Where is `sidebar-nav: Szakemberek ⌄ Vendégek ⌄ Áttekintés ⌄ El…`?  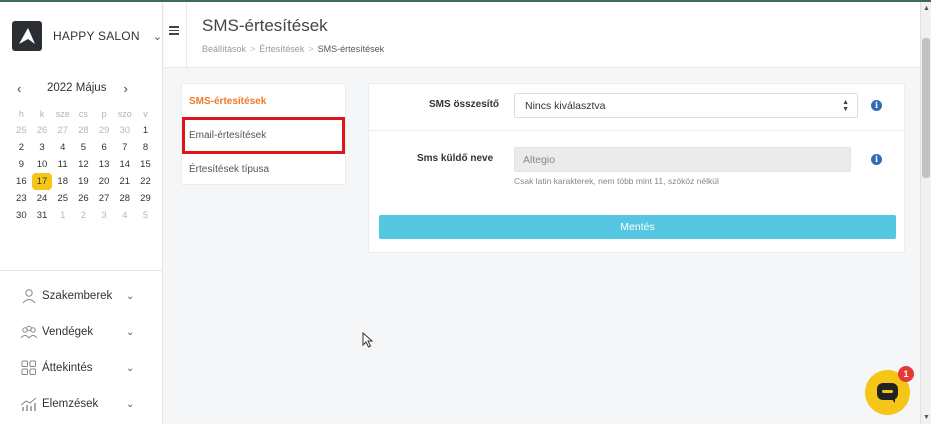 sidebar-nav: Szakemberek ⌄ Vendégek ⌄ Áttekintés ⌄ El… is located at coordinates (81, 350).